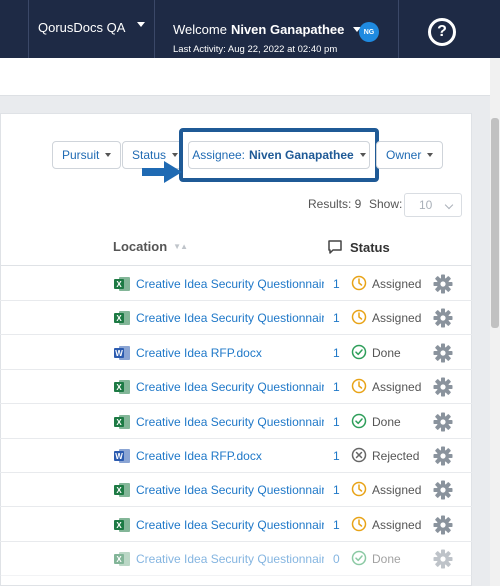 The height and width of the screenshot is (586, 500). Describe the element at coordinates (200, 29) in the screenshot. I see `welcome-label: Welcome` at that location.